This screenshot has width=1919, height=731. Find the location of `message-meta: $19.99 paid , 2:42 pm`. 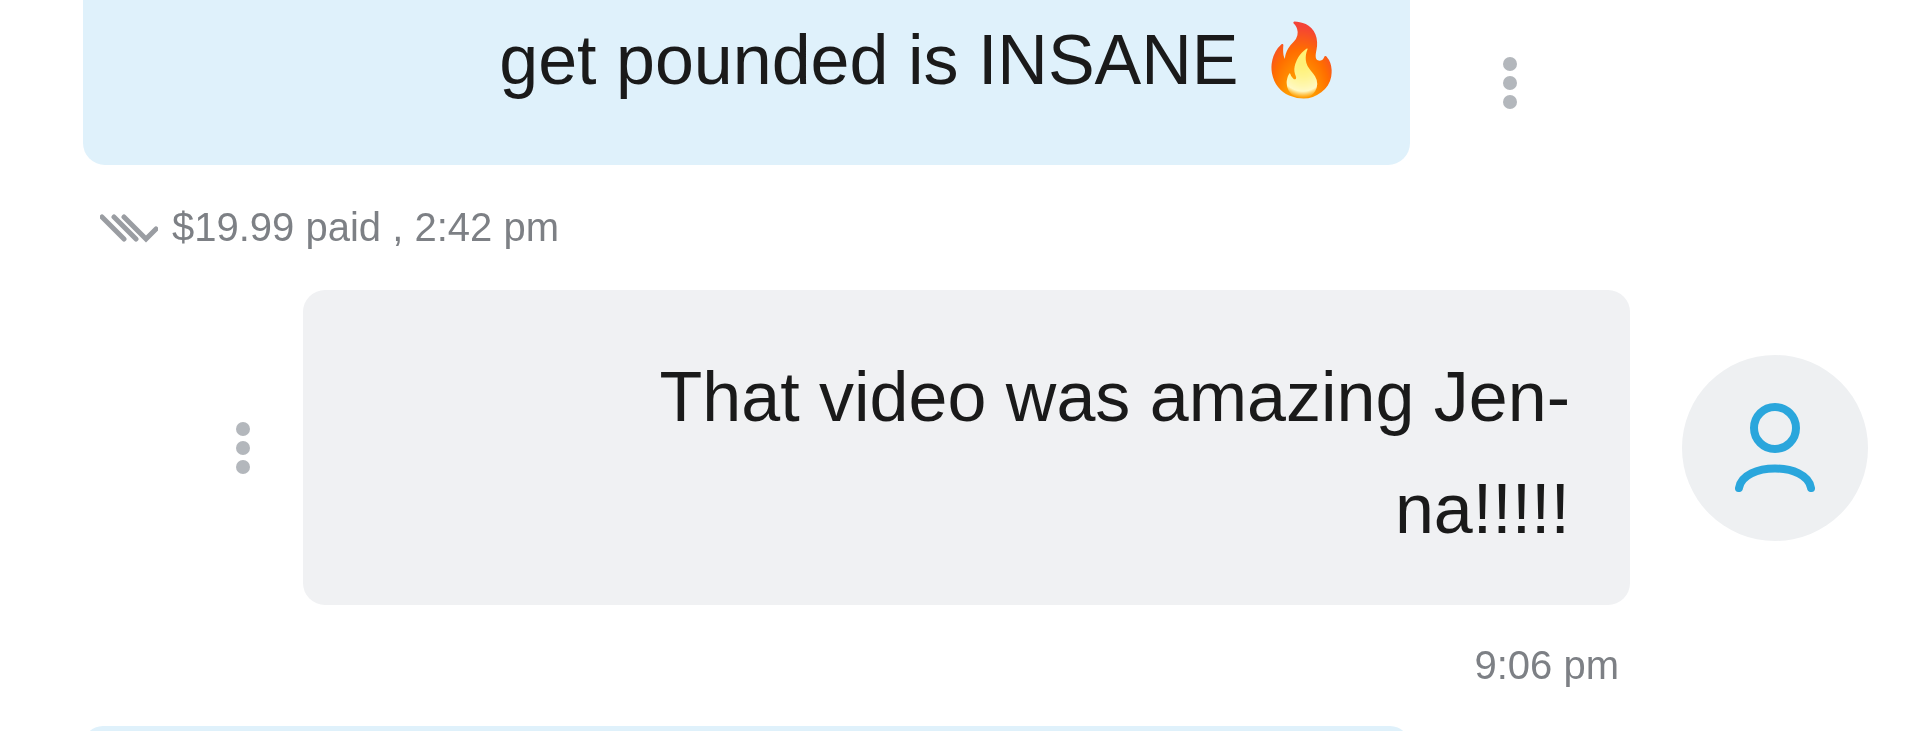

message-meta: $19.99 paid , 2:42 pm is located at coordinates (365, 227).